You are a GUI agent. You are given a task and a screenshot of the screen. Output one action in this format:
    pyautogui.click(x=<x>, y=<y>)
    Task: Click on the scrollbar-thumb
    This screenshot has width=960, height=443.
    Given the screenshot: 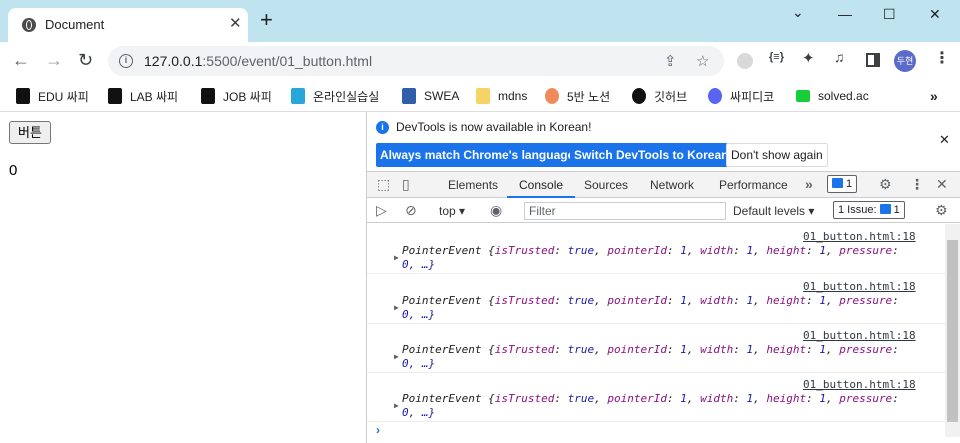 What is the action you would take?
    pyautogui.click(x=952, y=331)
    